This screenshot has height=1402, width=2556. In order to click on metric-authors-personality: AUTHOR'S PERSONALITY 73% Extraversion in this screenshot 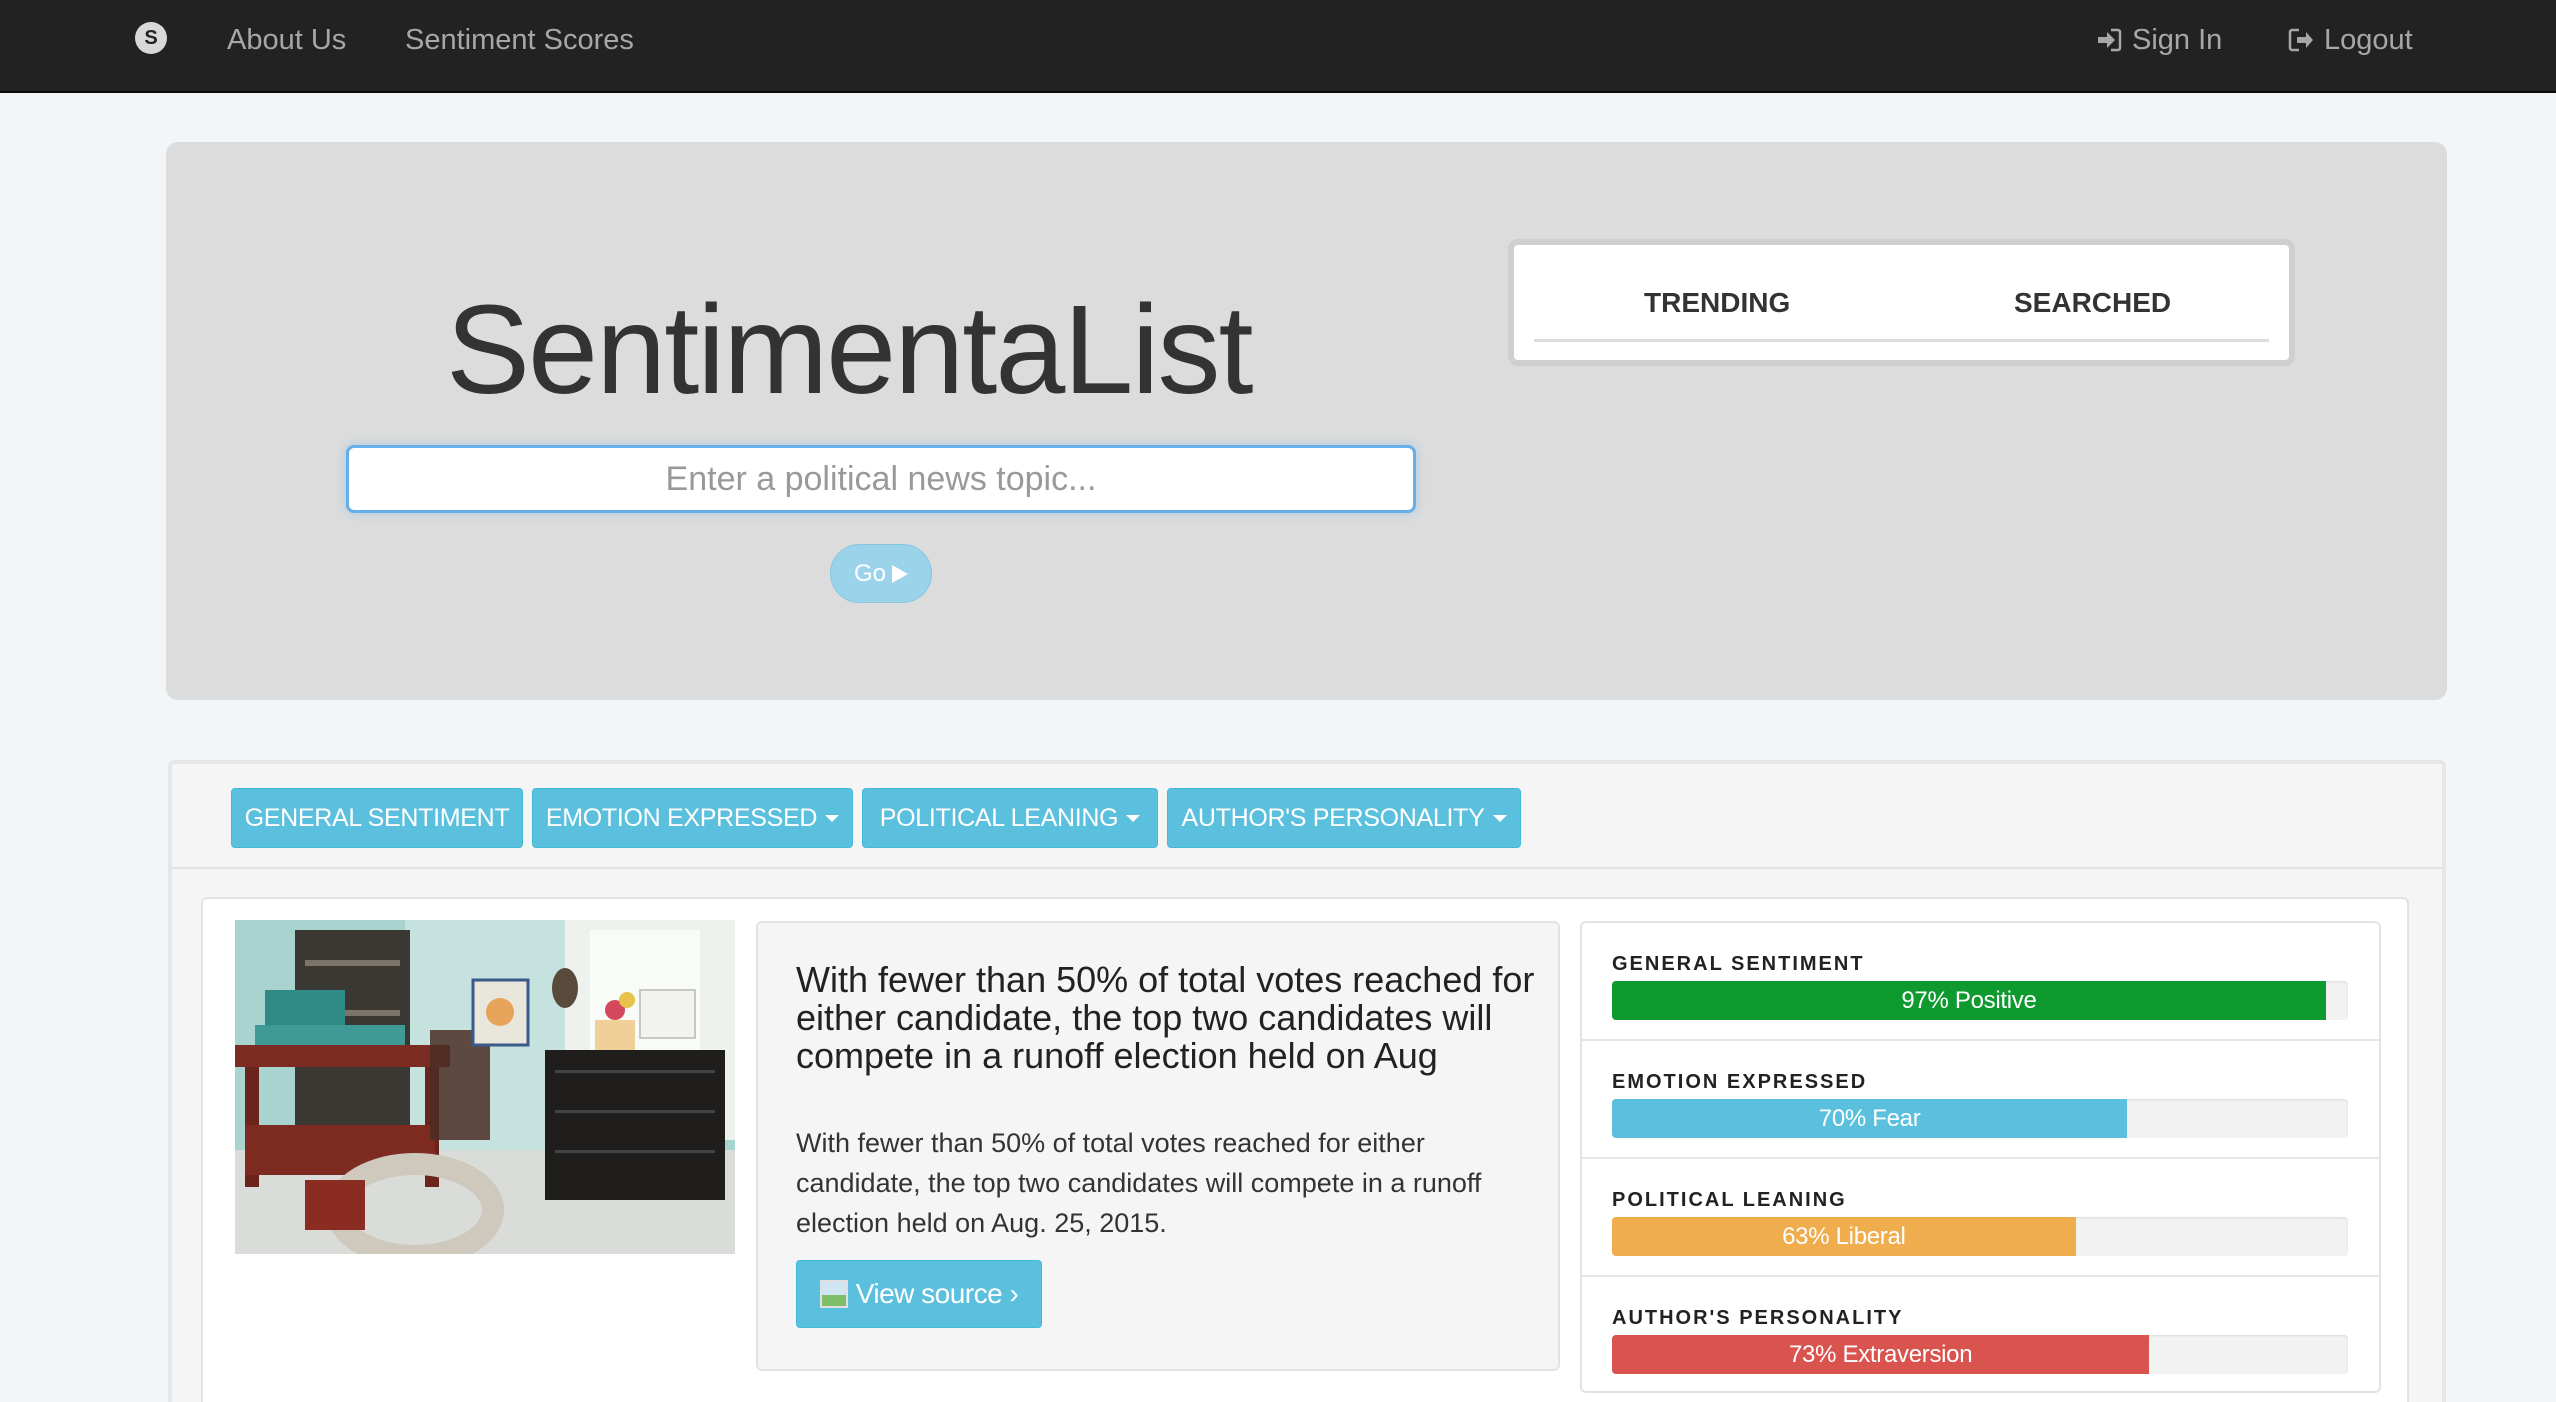, I will do `click(1980, 1336)`.